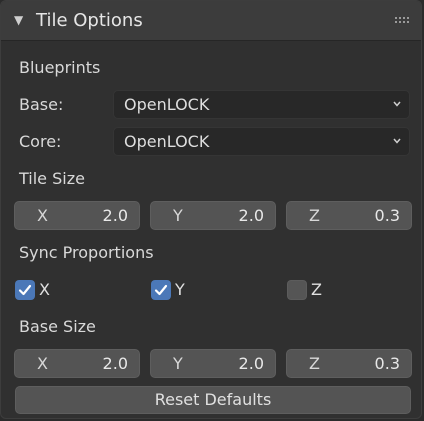  I want to click on tile-size-x-value: 2.0, so click(115, 215).